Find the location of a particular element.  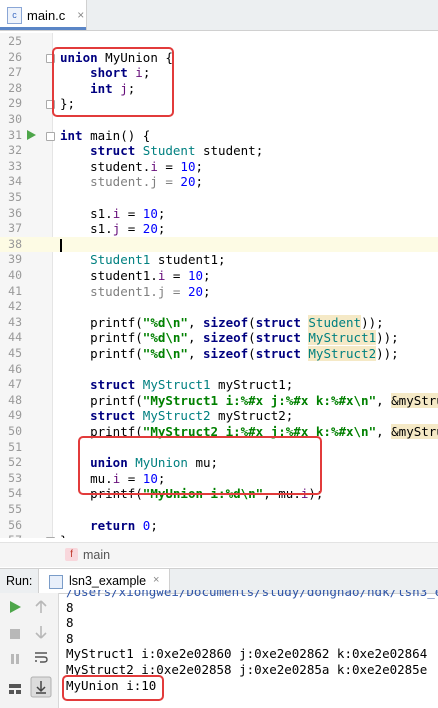

line-number: 35 is located at coordinates (15, 197).